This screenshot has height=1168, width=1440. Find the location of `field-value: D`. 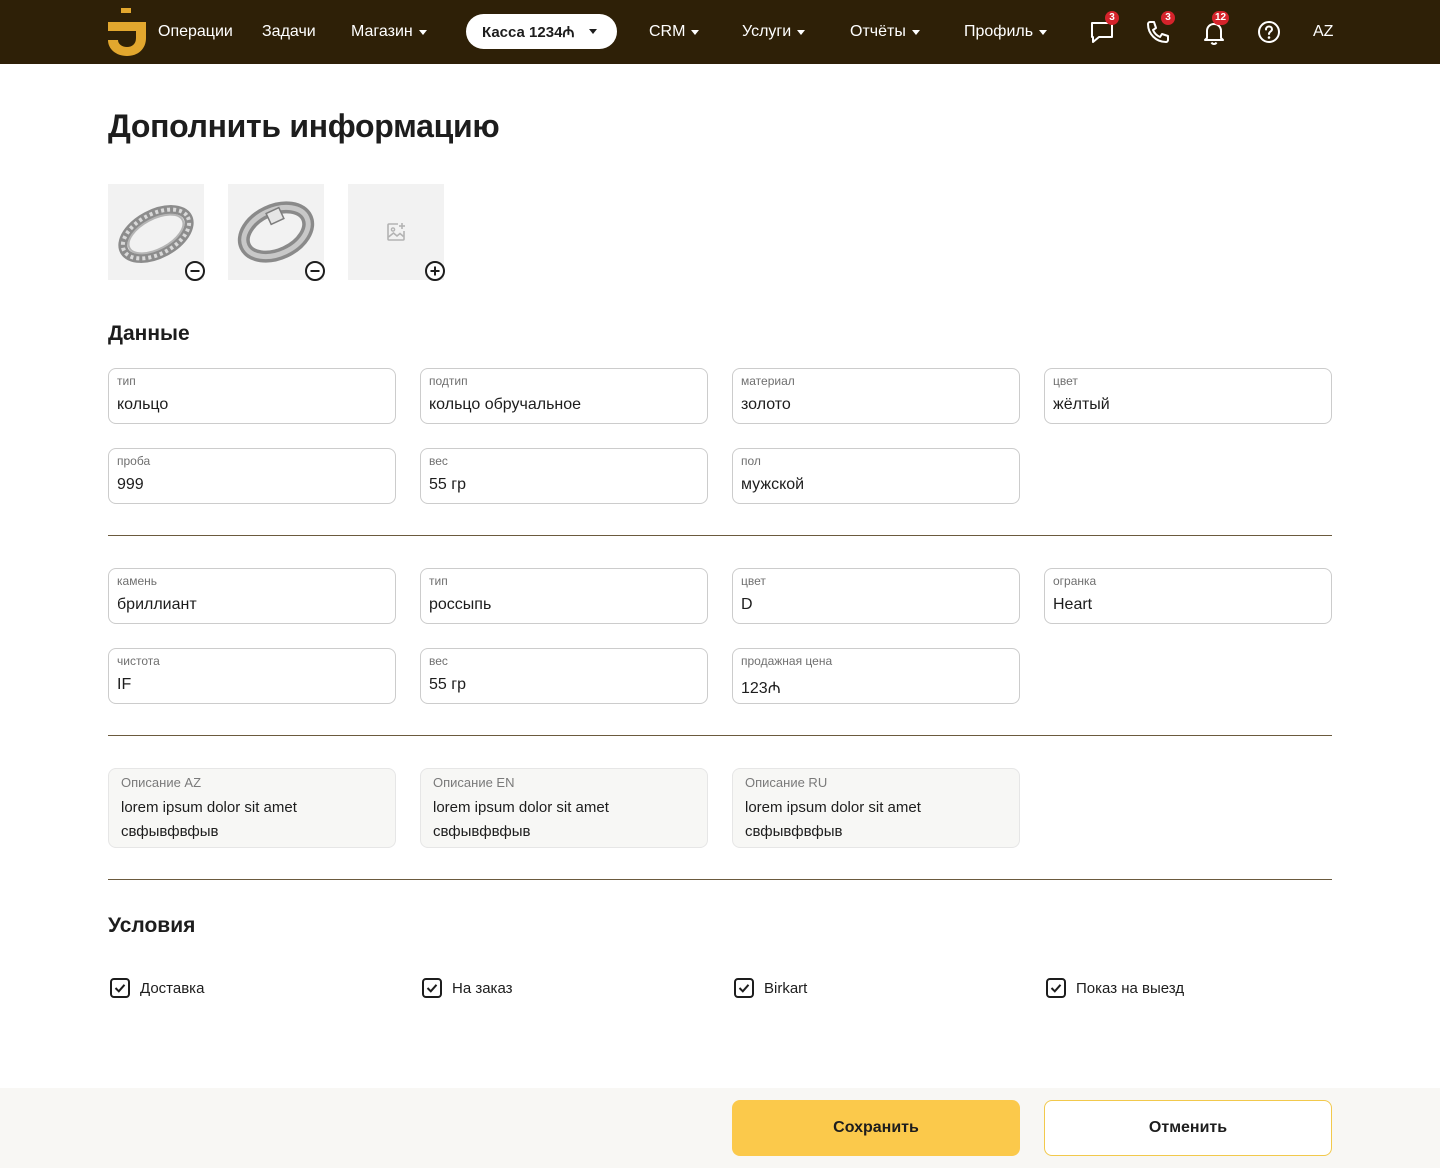

field-value: D is located at coordinates (747, 604).